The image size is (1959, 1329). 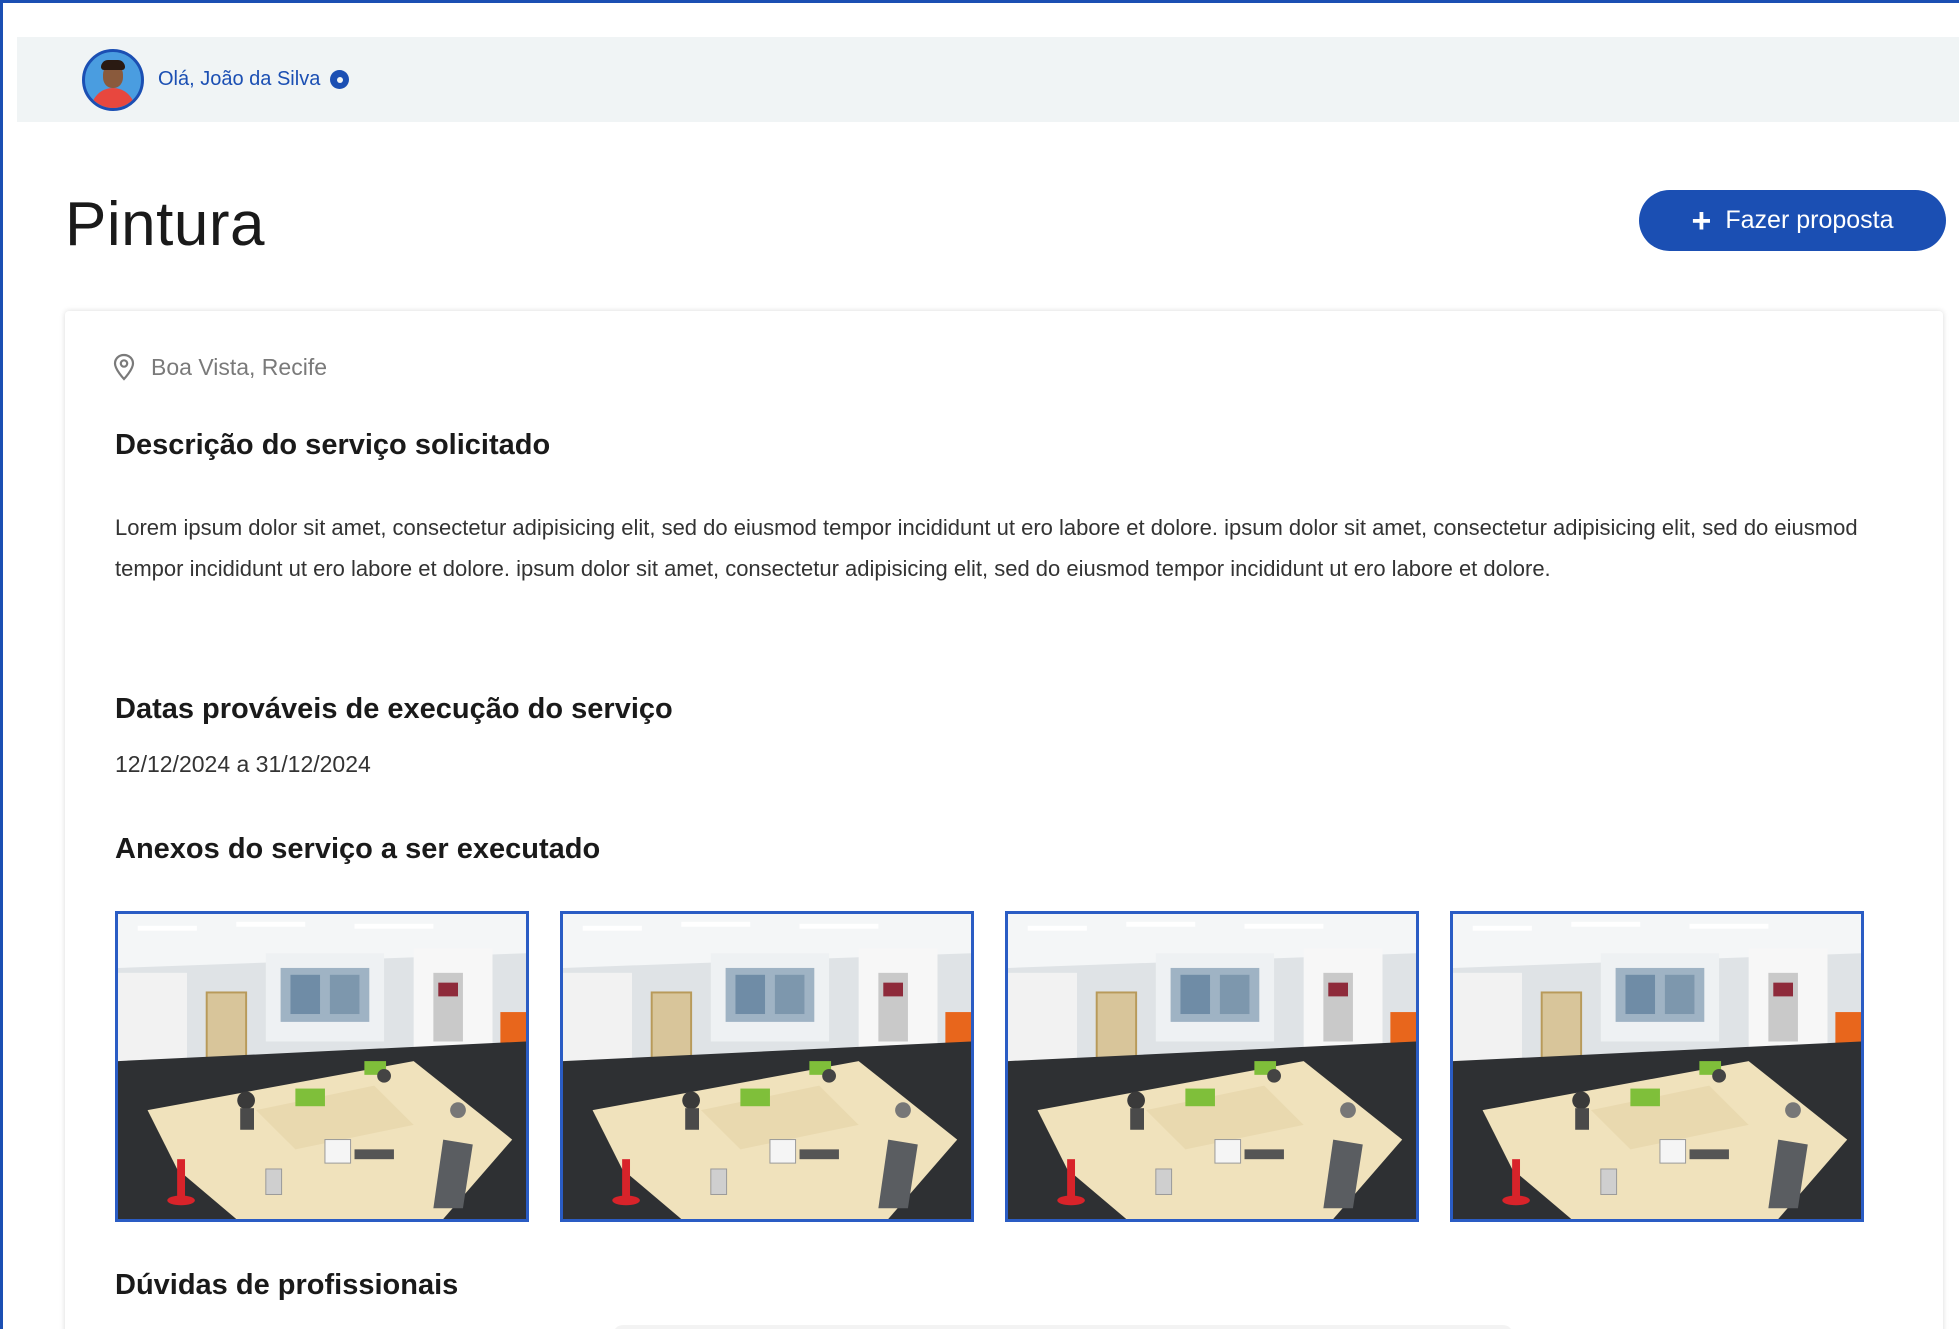 I want to click on verified-badge-icon, so click(x=340, y=79).